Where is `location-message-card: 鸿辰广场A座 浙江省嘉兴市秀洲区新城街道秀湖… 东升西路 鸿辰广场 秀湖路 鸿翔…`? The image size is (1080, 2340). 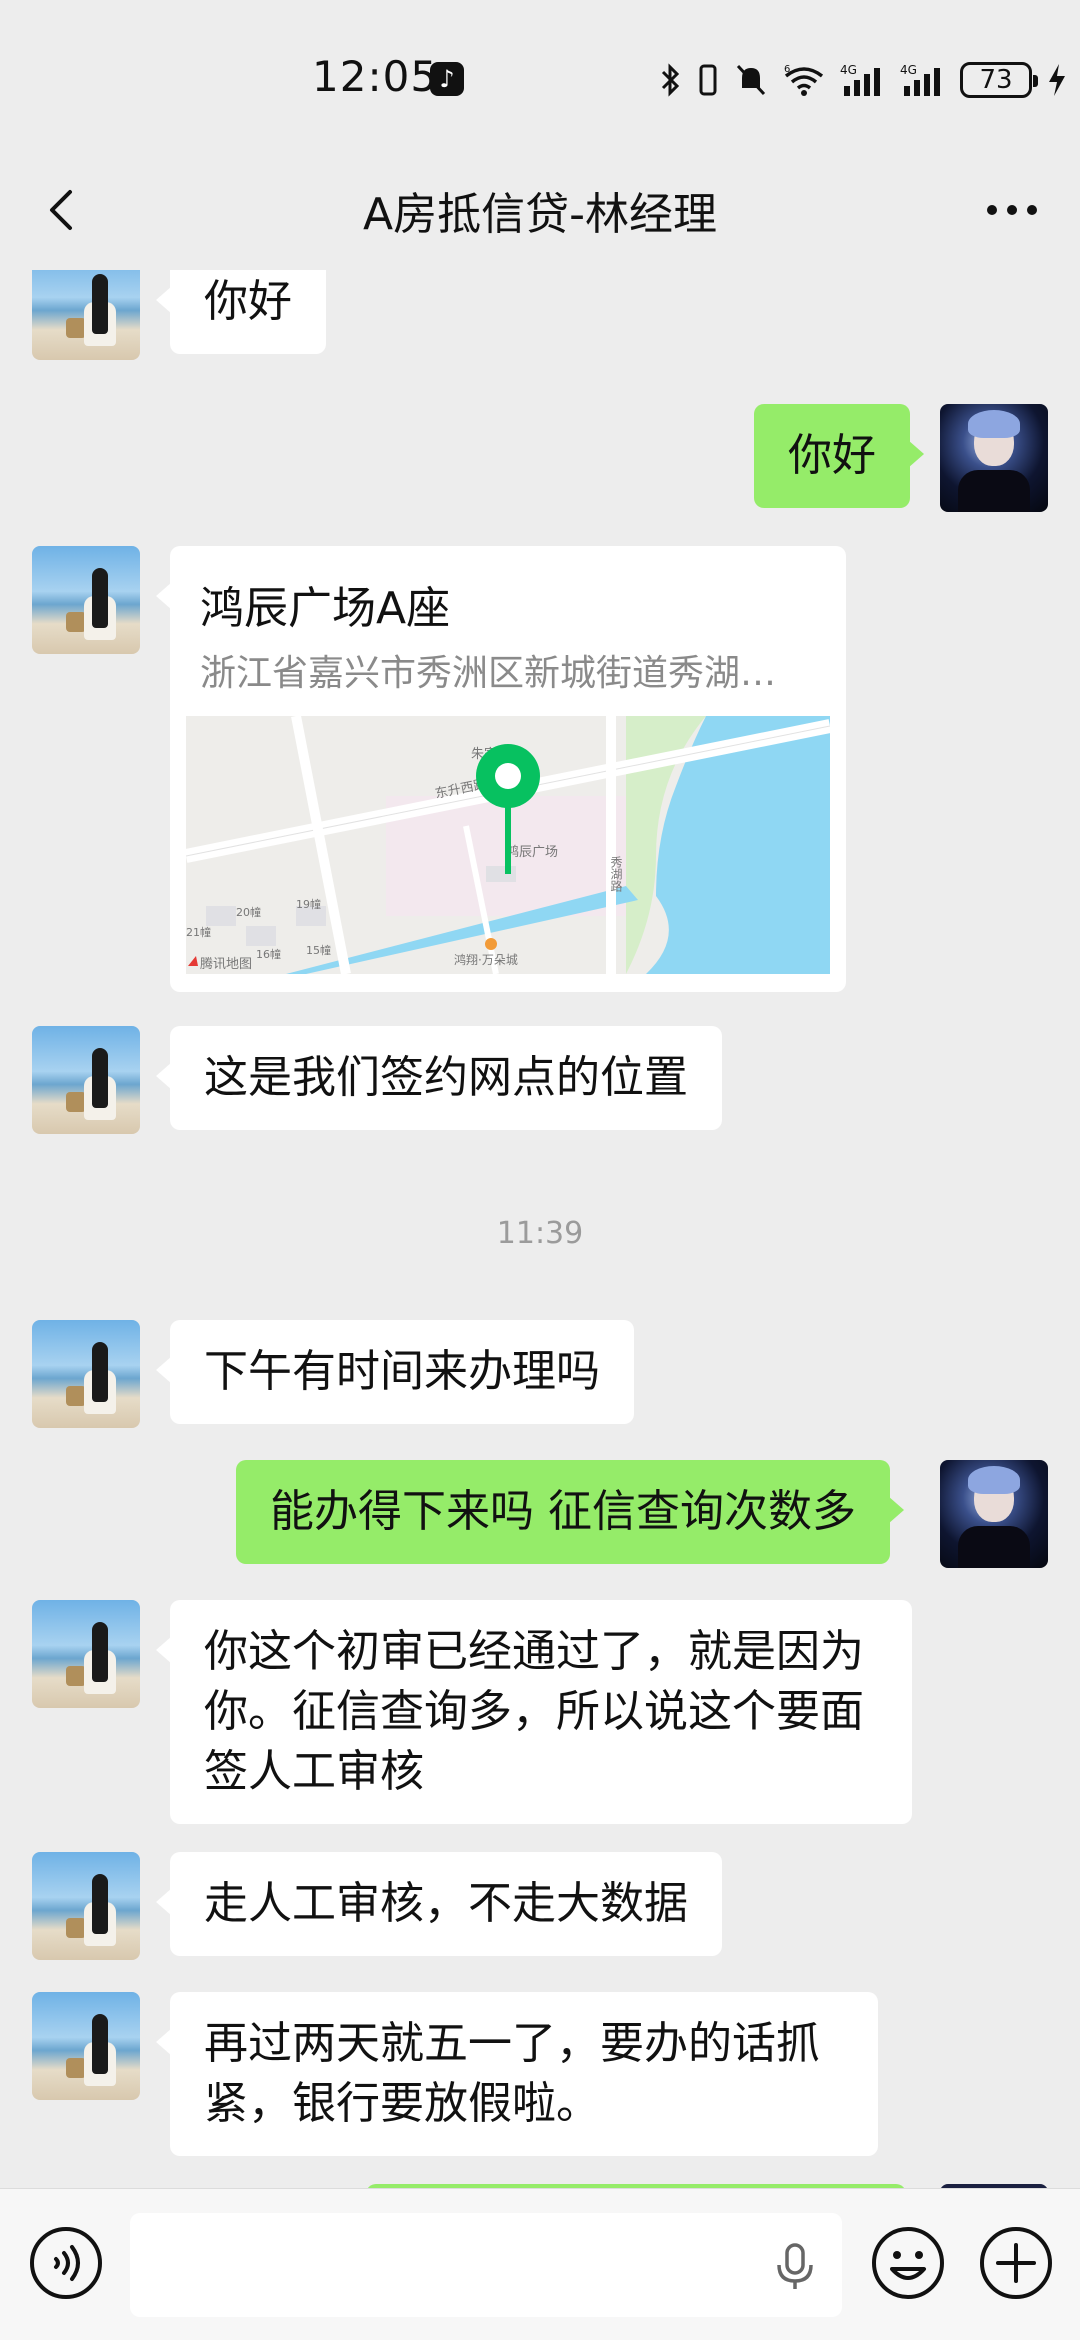
location-message-card: 鸿辰广场A座 浙江省嘉兴市秀洲区新城街道秀湖… 东升西路 鸿辰广场 秀湖路 鸿翔… is located at coordinates (501, 769).